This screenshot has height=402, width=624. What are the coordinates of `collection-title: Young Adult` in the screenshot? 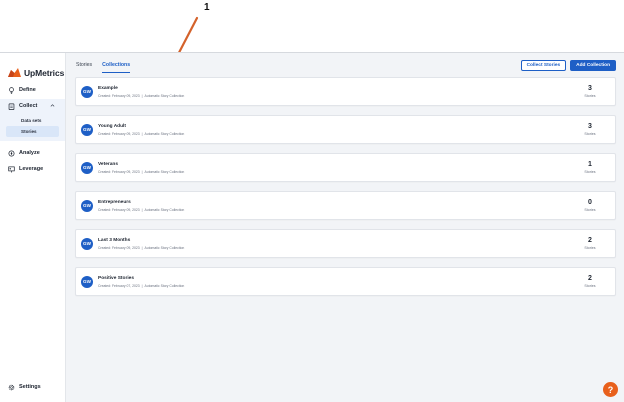 It's located at (338, 126).